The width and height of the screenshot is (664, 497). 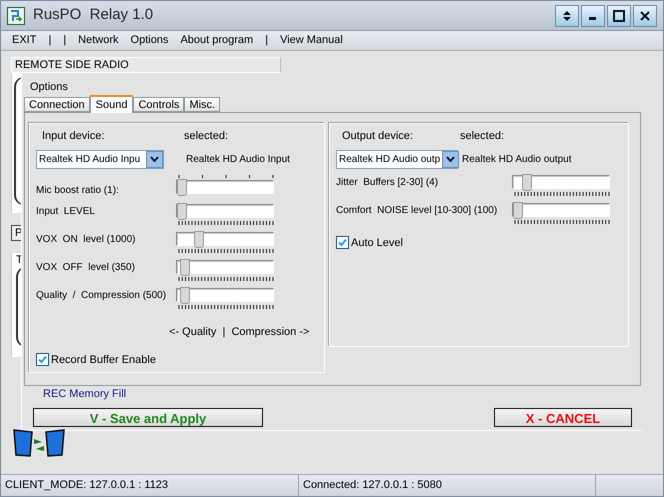 What do you see at coordinates (93, 15) in the screenshot?
I see `window-title: RusPO Relay 1.0` at bounding box center [93, 15].